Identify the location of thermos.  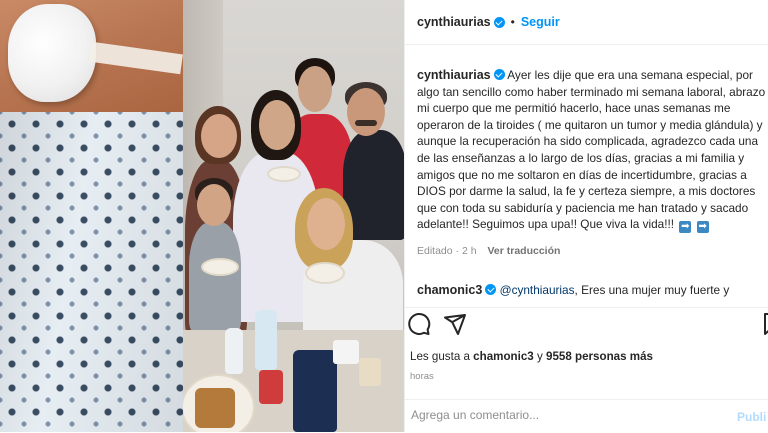
(315, 391).